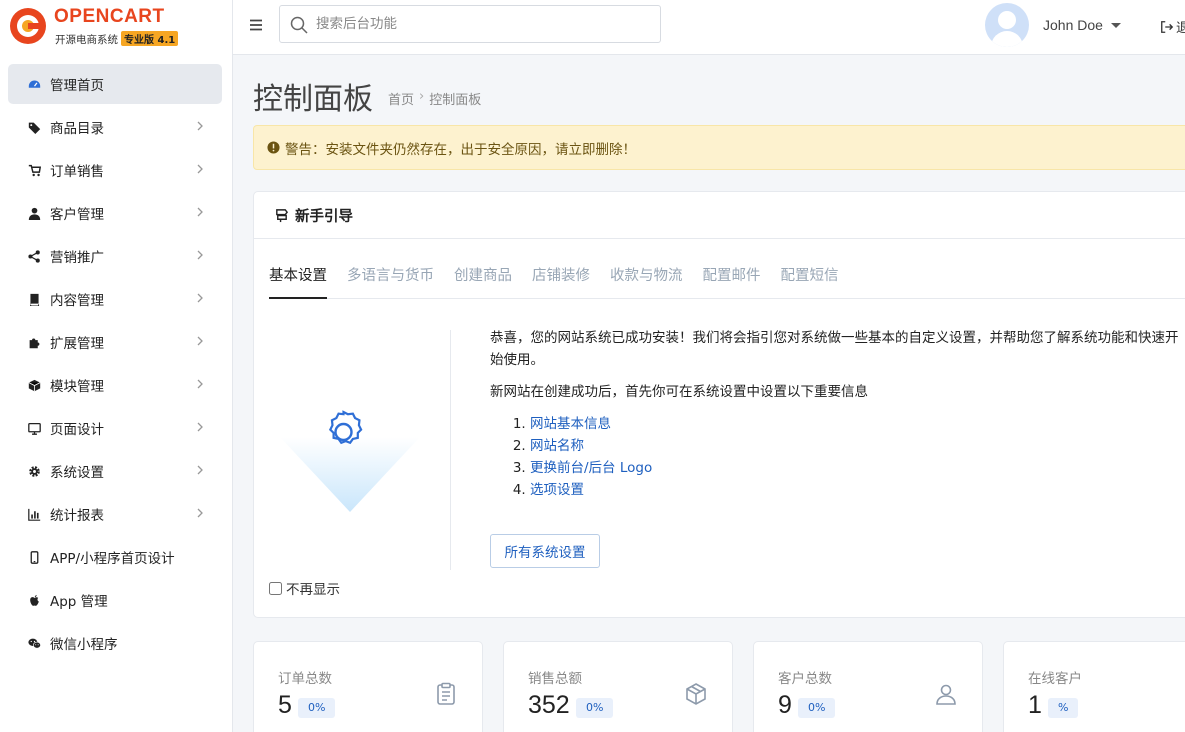 The height and width of the screenshot is (732, 1185). I want to click on sidebar-item-modules: 模块管理, so click(115, 385).